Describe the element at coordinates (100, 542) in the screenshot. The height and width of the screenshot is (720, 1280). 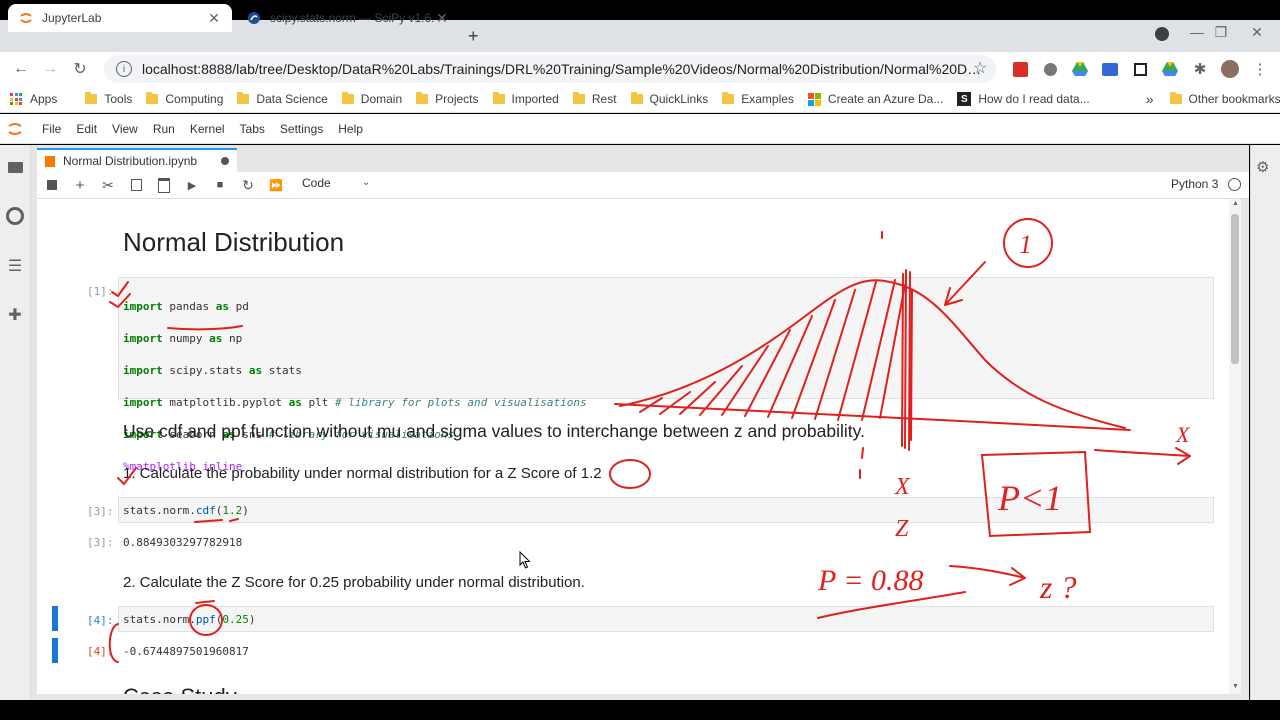
I see `cell-3-output-prompt: [3]:` at that location.